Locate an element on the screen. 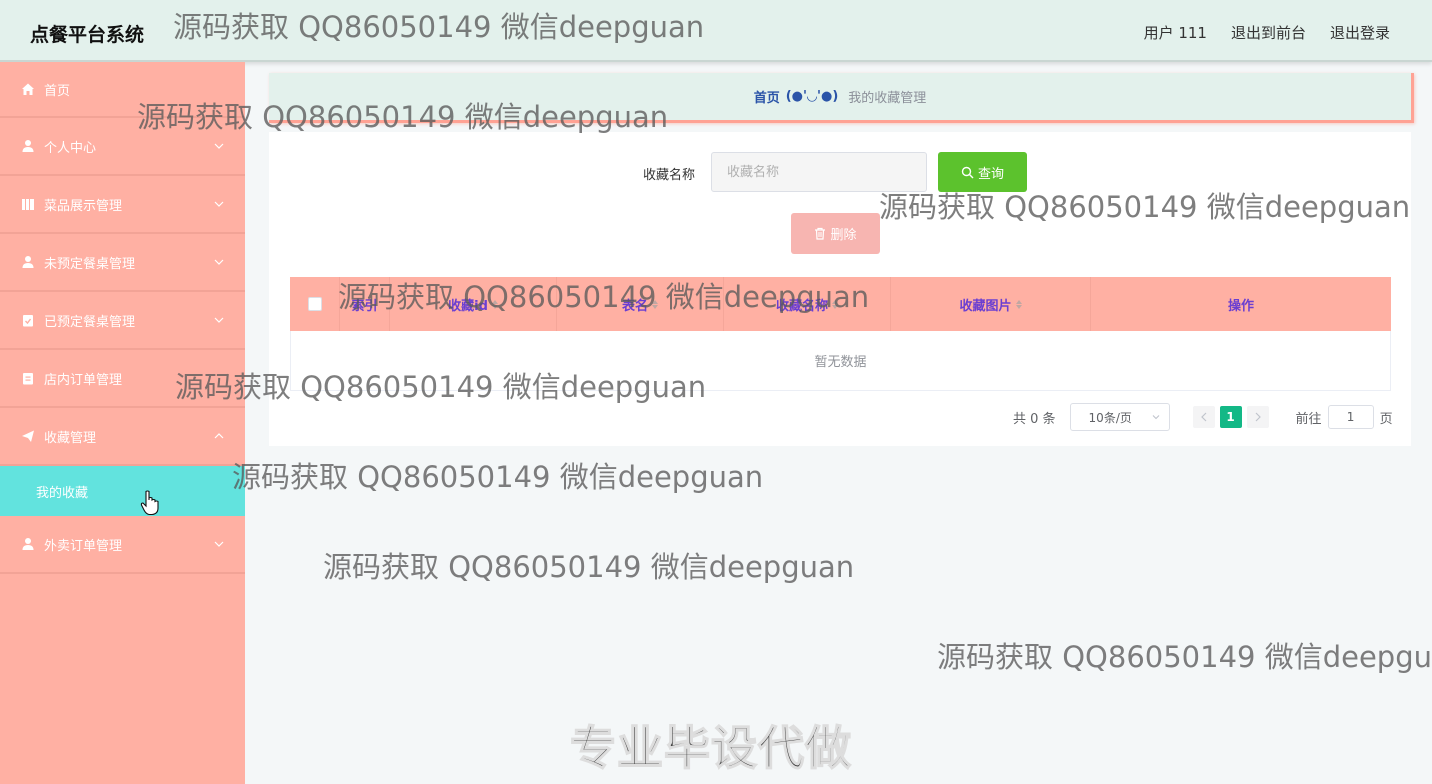 The width and height of the screenshot is (1432, 784). chevron-left-icon is located at coordinates (1203, 417).